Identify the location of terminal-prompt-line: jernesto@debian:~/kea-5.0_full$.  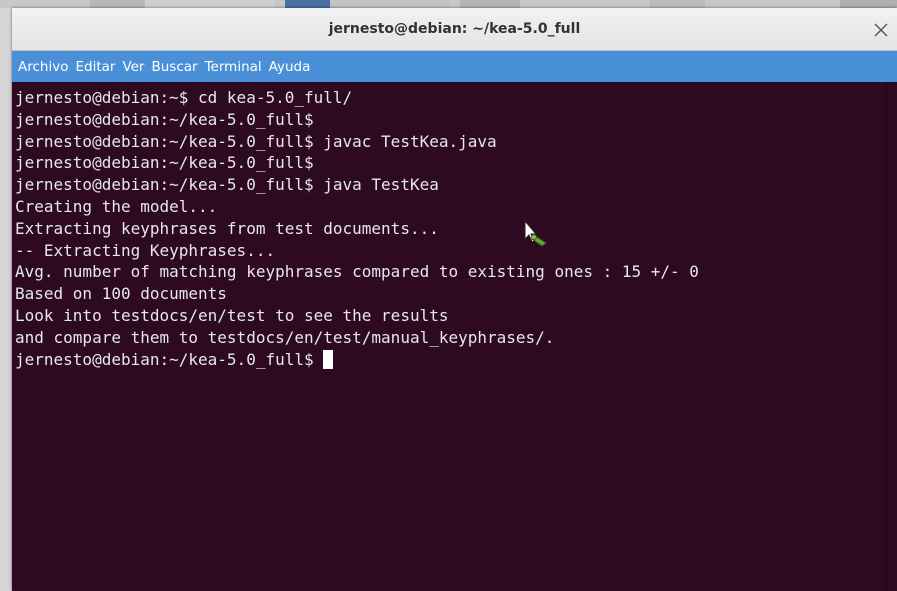
(450, 360).